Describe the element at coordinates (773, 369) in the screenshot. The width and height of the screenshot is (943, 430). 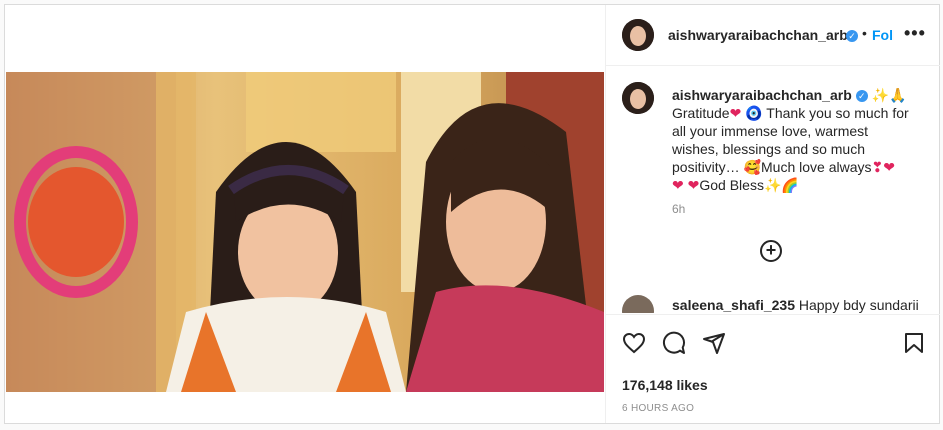
I see `post-actions: 176,148 likes 6 HOURS AGO` at that location.